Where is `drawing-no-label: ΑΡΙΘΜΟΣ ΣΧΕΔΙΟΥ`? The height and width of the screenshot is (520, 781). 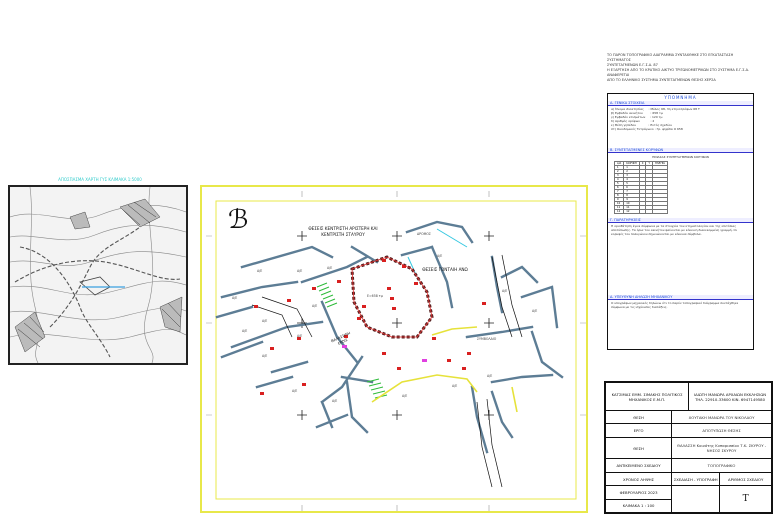
drawing-no-label: ΑΡΙΘΜΟΣ ΣΧΕΔΙΟΥ is located at coordinates (745, 479).